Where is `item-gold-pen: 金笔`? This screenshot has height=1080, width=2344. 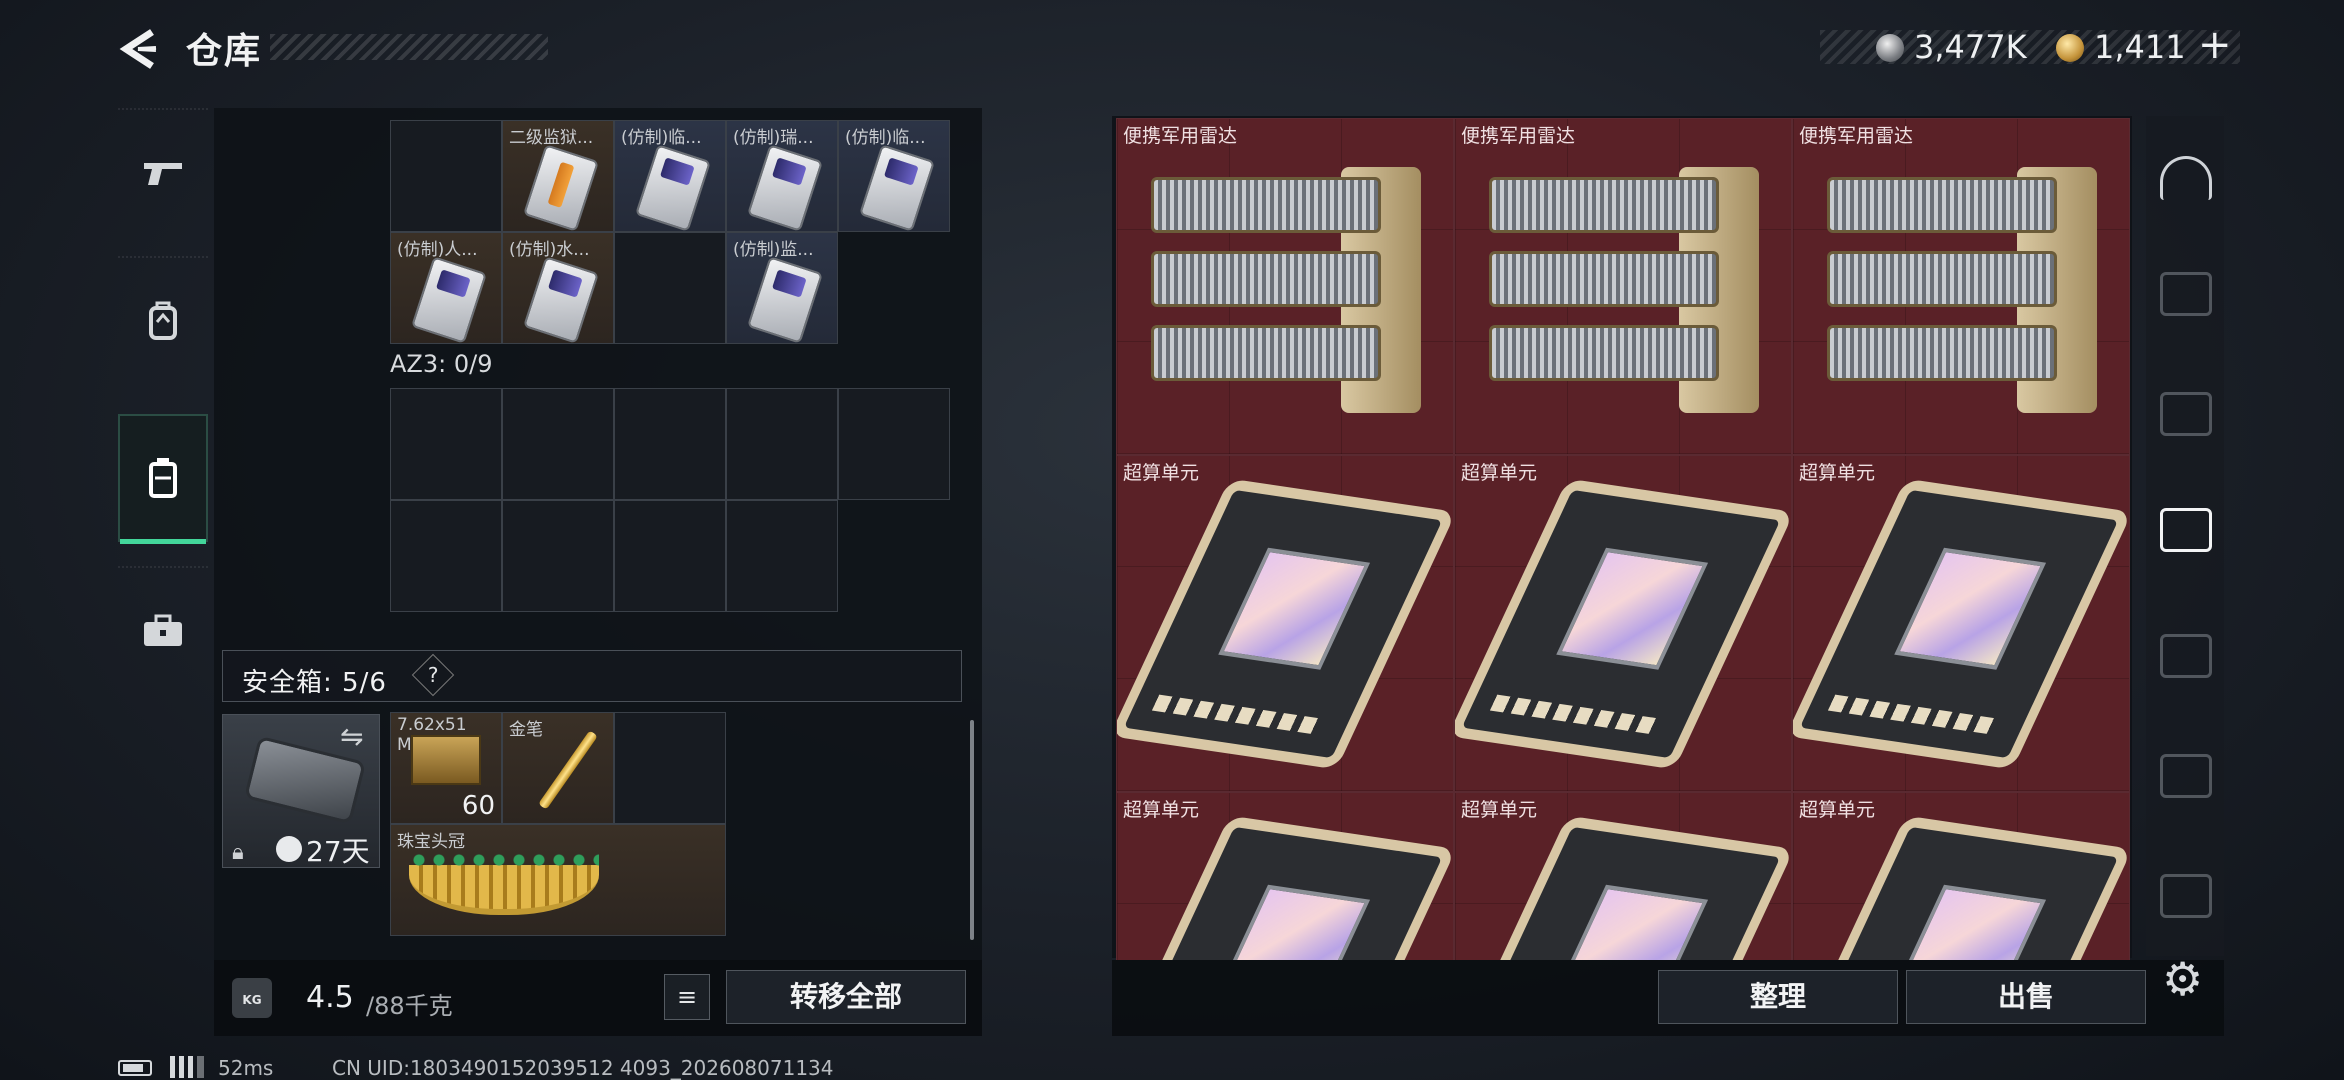
item-gold-pen: 金笔 is located at coordinates (558, 768).